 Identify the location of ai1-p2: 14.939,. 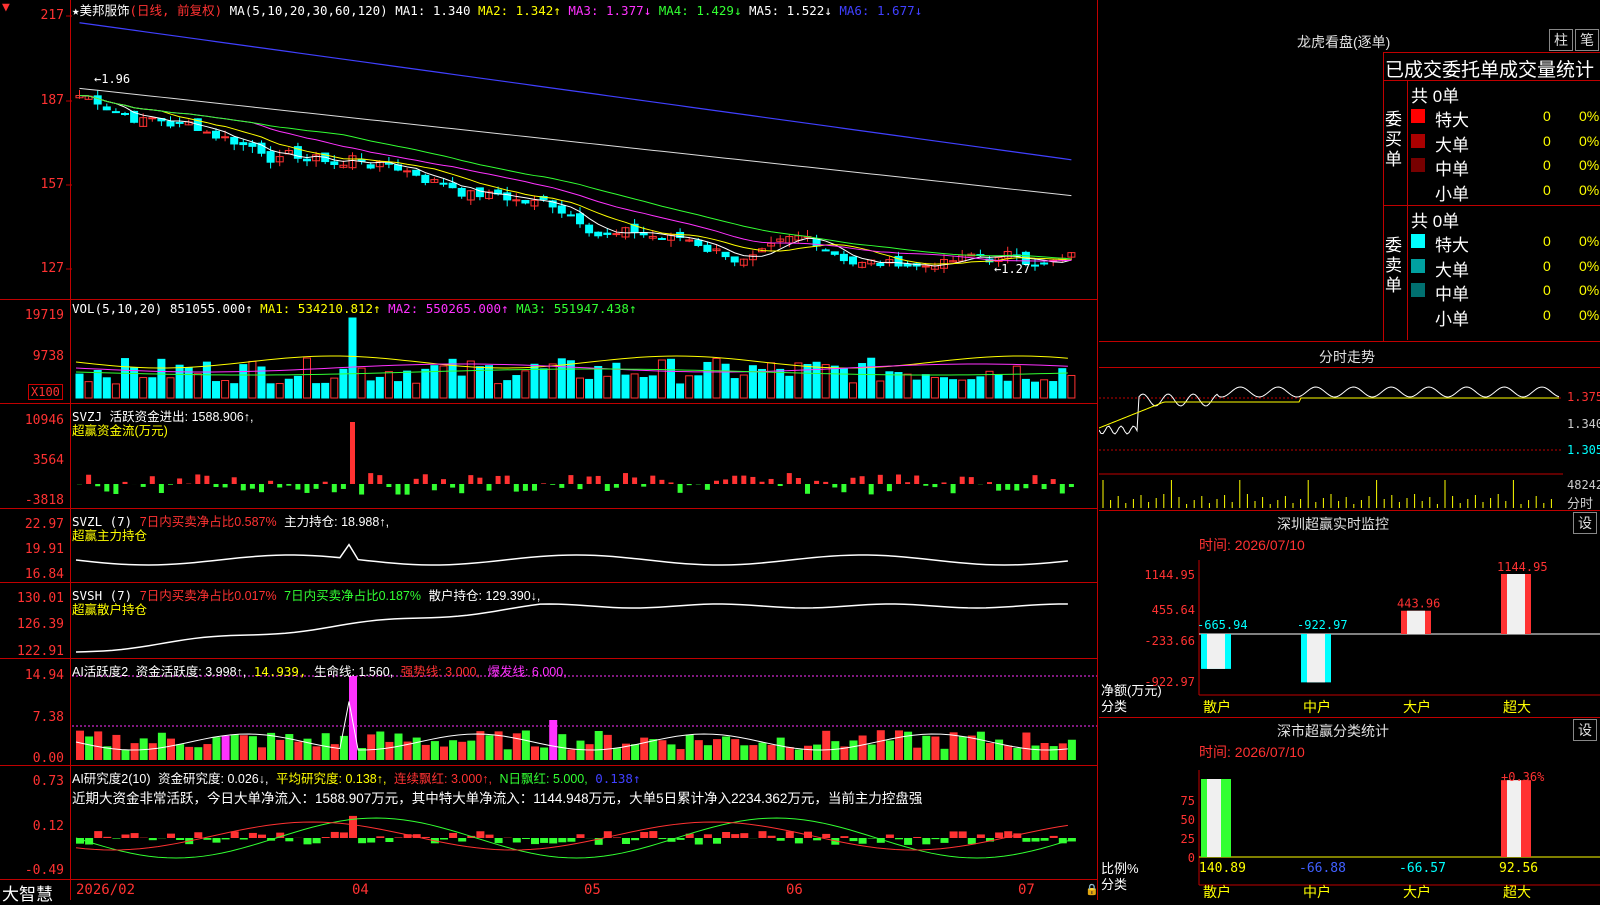
(280, 671).